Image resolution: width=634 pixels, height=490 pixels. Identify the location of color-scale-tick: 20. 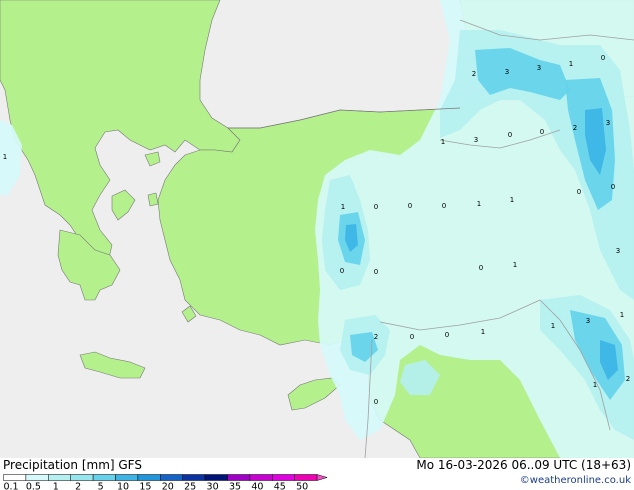
(168, 486).